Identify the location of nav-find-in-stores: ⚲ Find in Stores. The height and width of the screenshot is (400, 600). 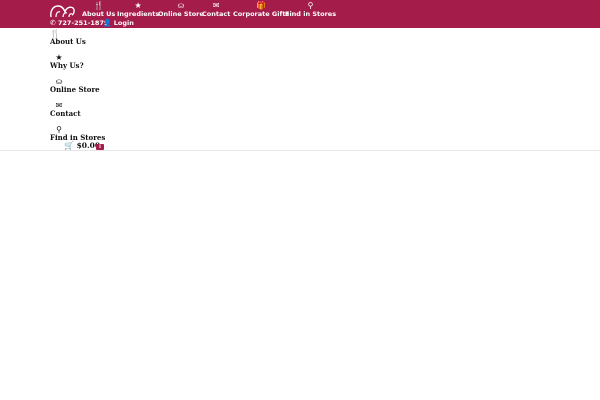
(310, 9).